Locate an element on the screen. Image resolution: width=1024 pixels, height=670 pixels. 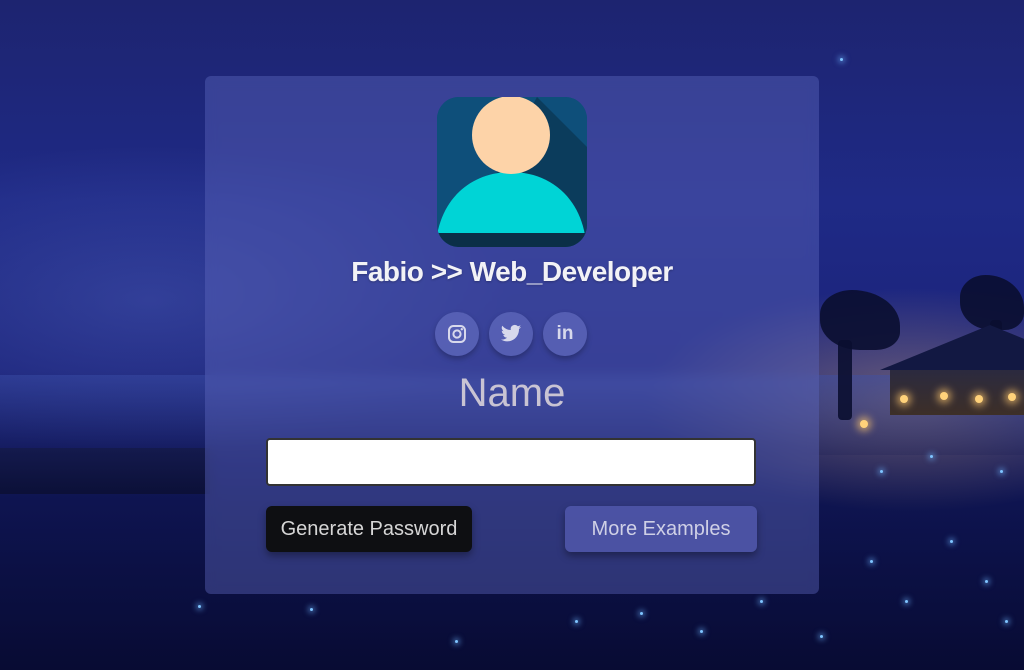
instagram-link is located at coordinates (457, 334).